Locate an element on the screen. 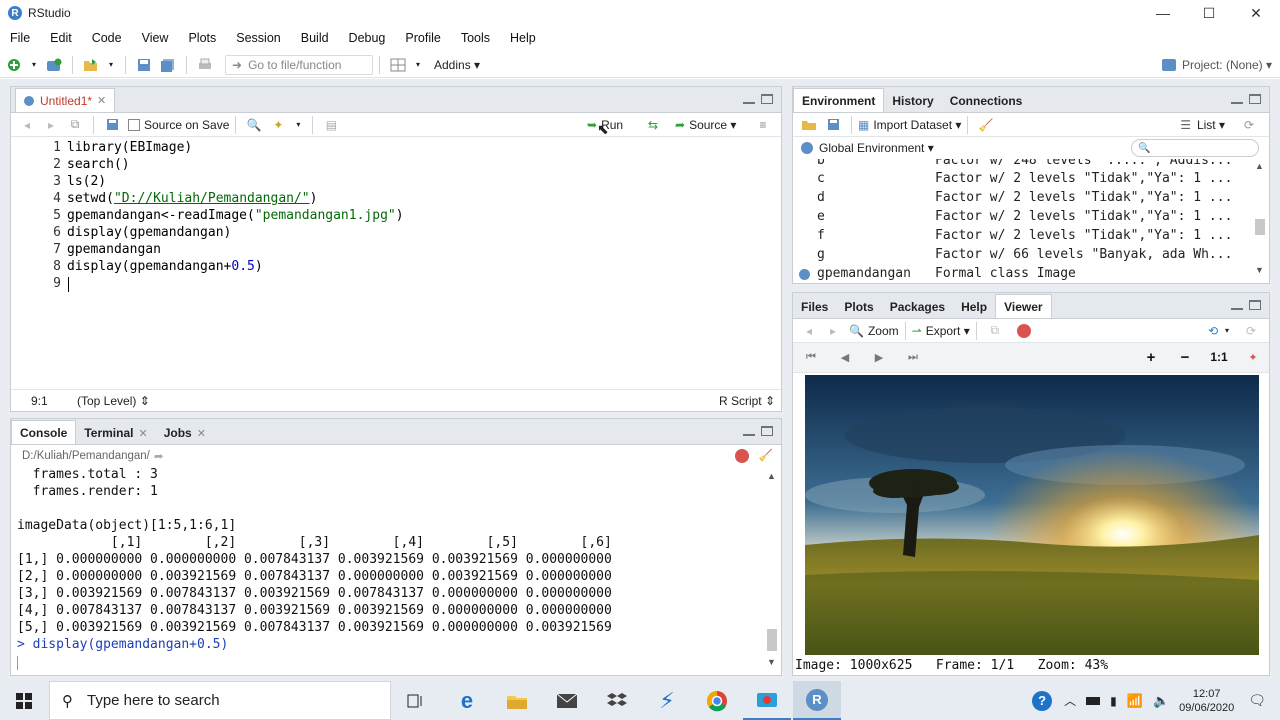 This screenshot has width=1280, height=720. addins-menu: Addins ▾ is located at coordinates (457, 65).